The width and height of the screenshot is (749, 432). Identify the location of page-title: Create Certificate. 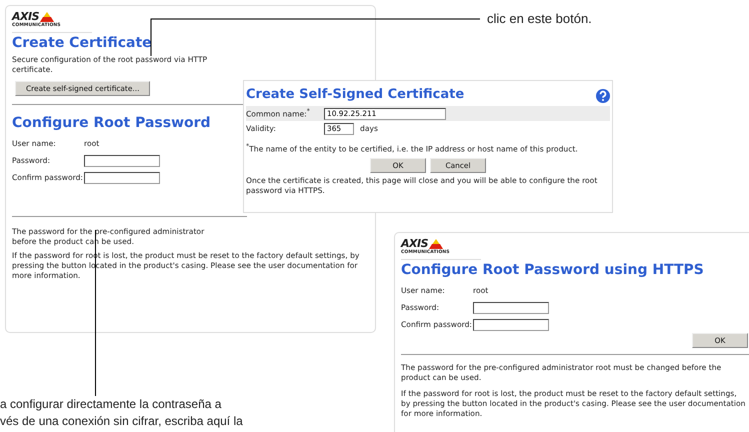
(82, 43).